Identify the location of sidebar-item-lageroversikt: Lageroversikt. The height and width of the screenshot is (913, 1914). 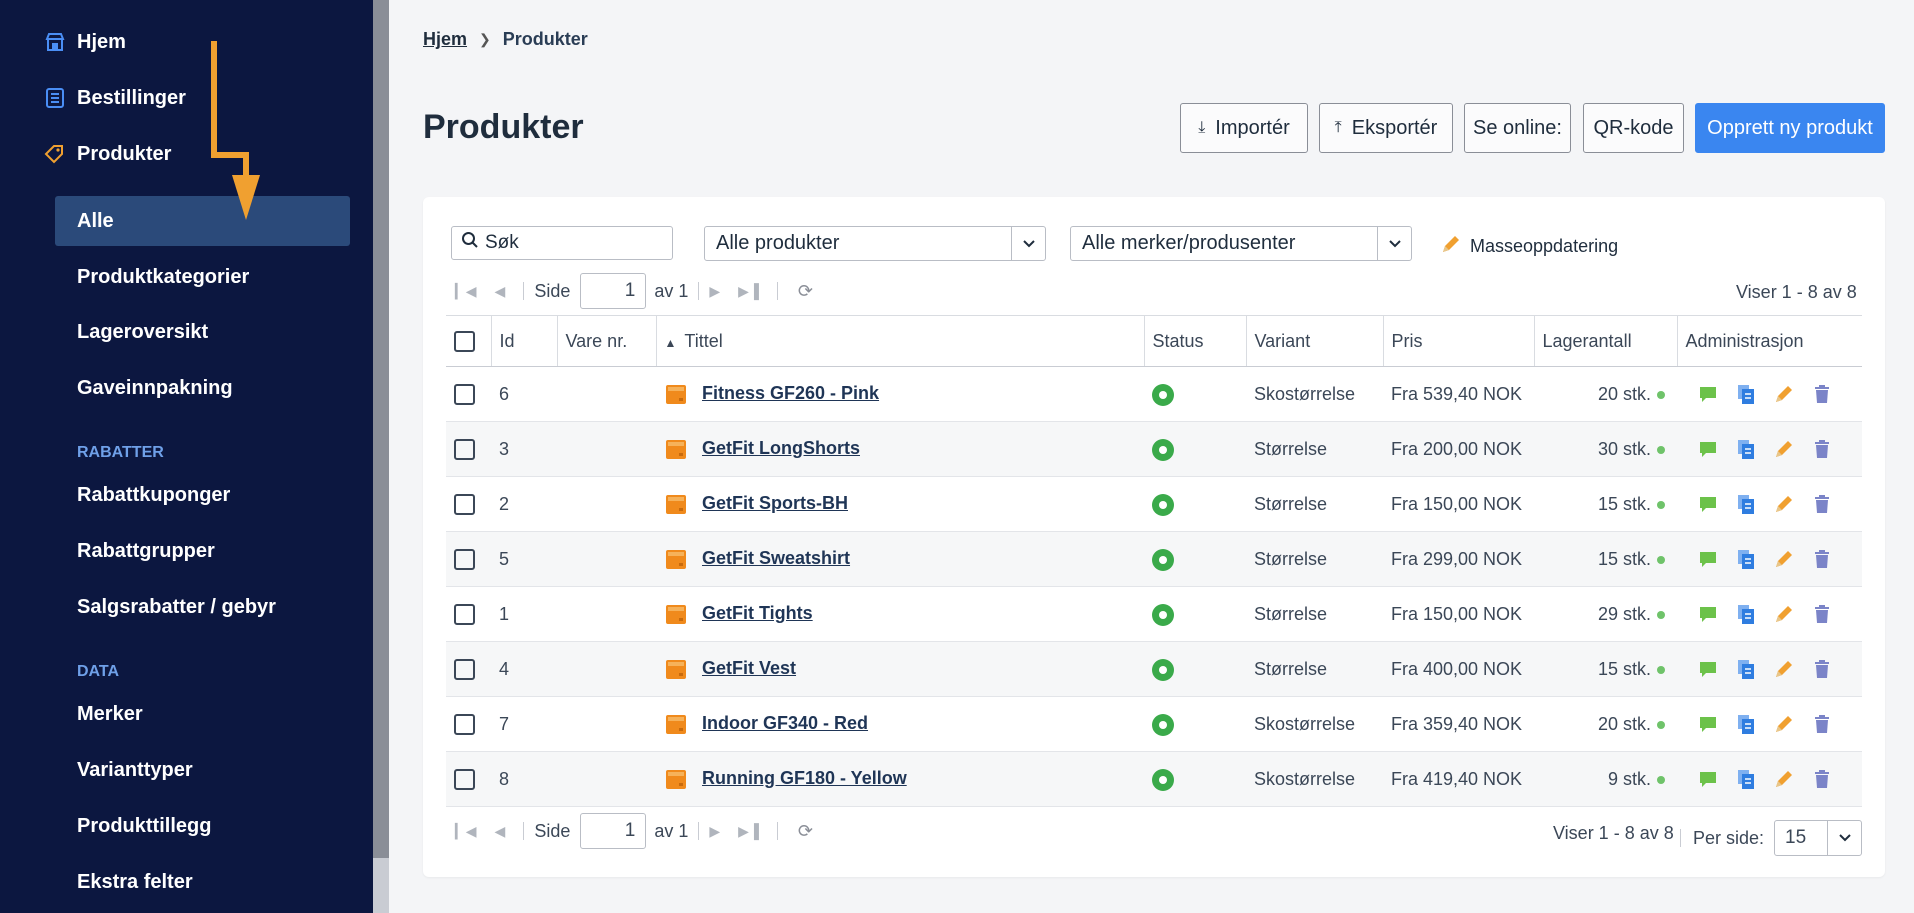
(202, 332).